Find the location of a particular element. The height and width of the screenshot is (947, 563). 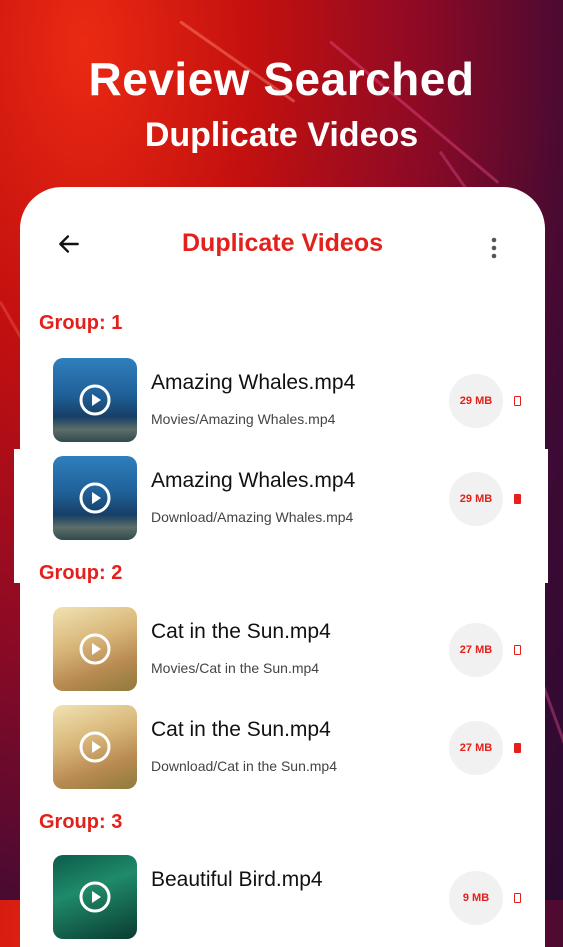

group-label: Group: 2 is located at coordinates (81, 573).